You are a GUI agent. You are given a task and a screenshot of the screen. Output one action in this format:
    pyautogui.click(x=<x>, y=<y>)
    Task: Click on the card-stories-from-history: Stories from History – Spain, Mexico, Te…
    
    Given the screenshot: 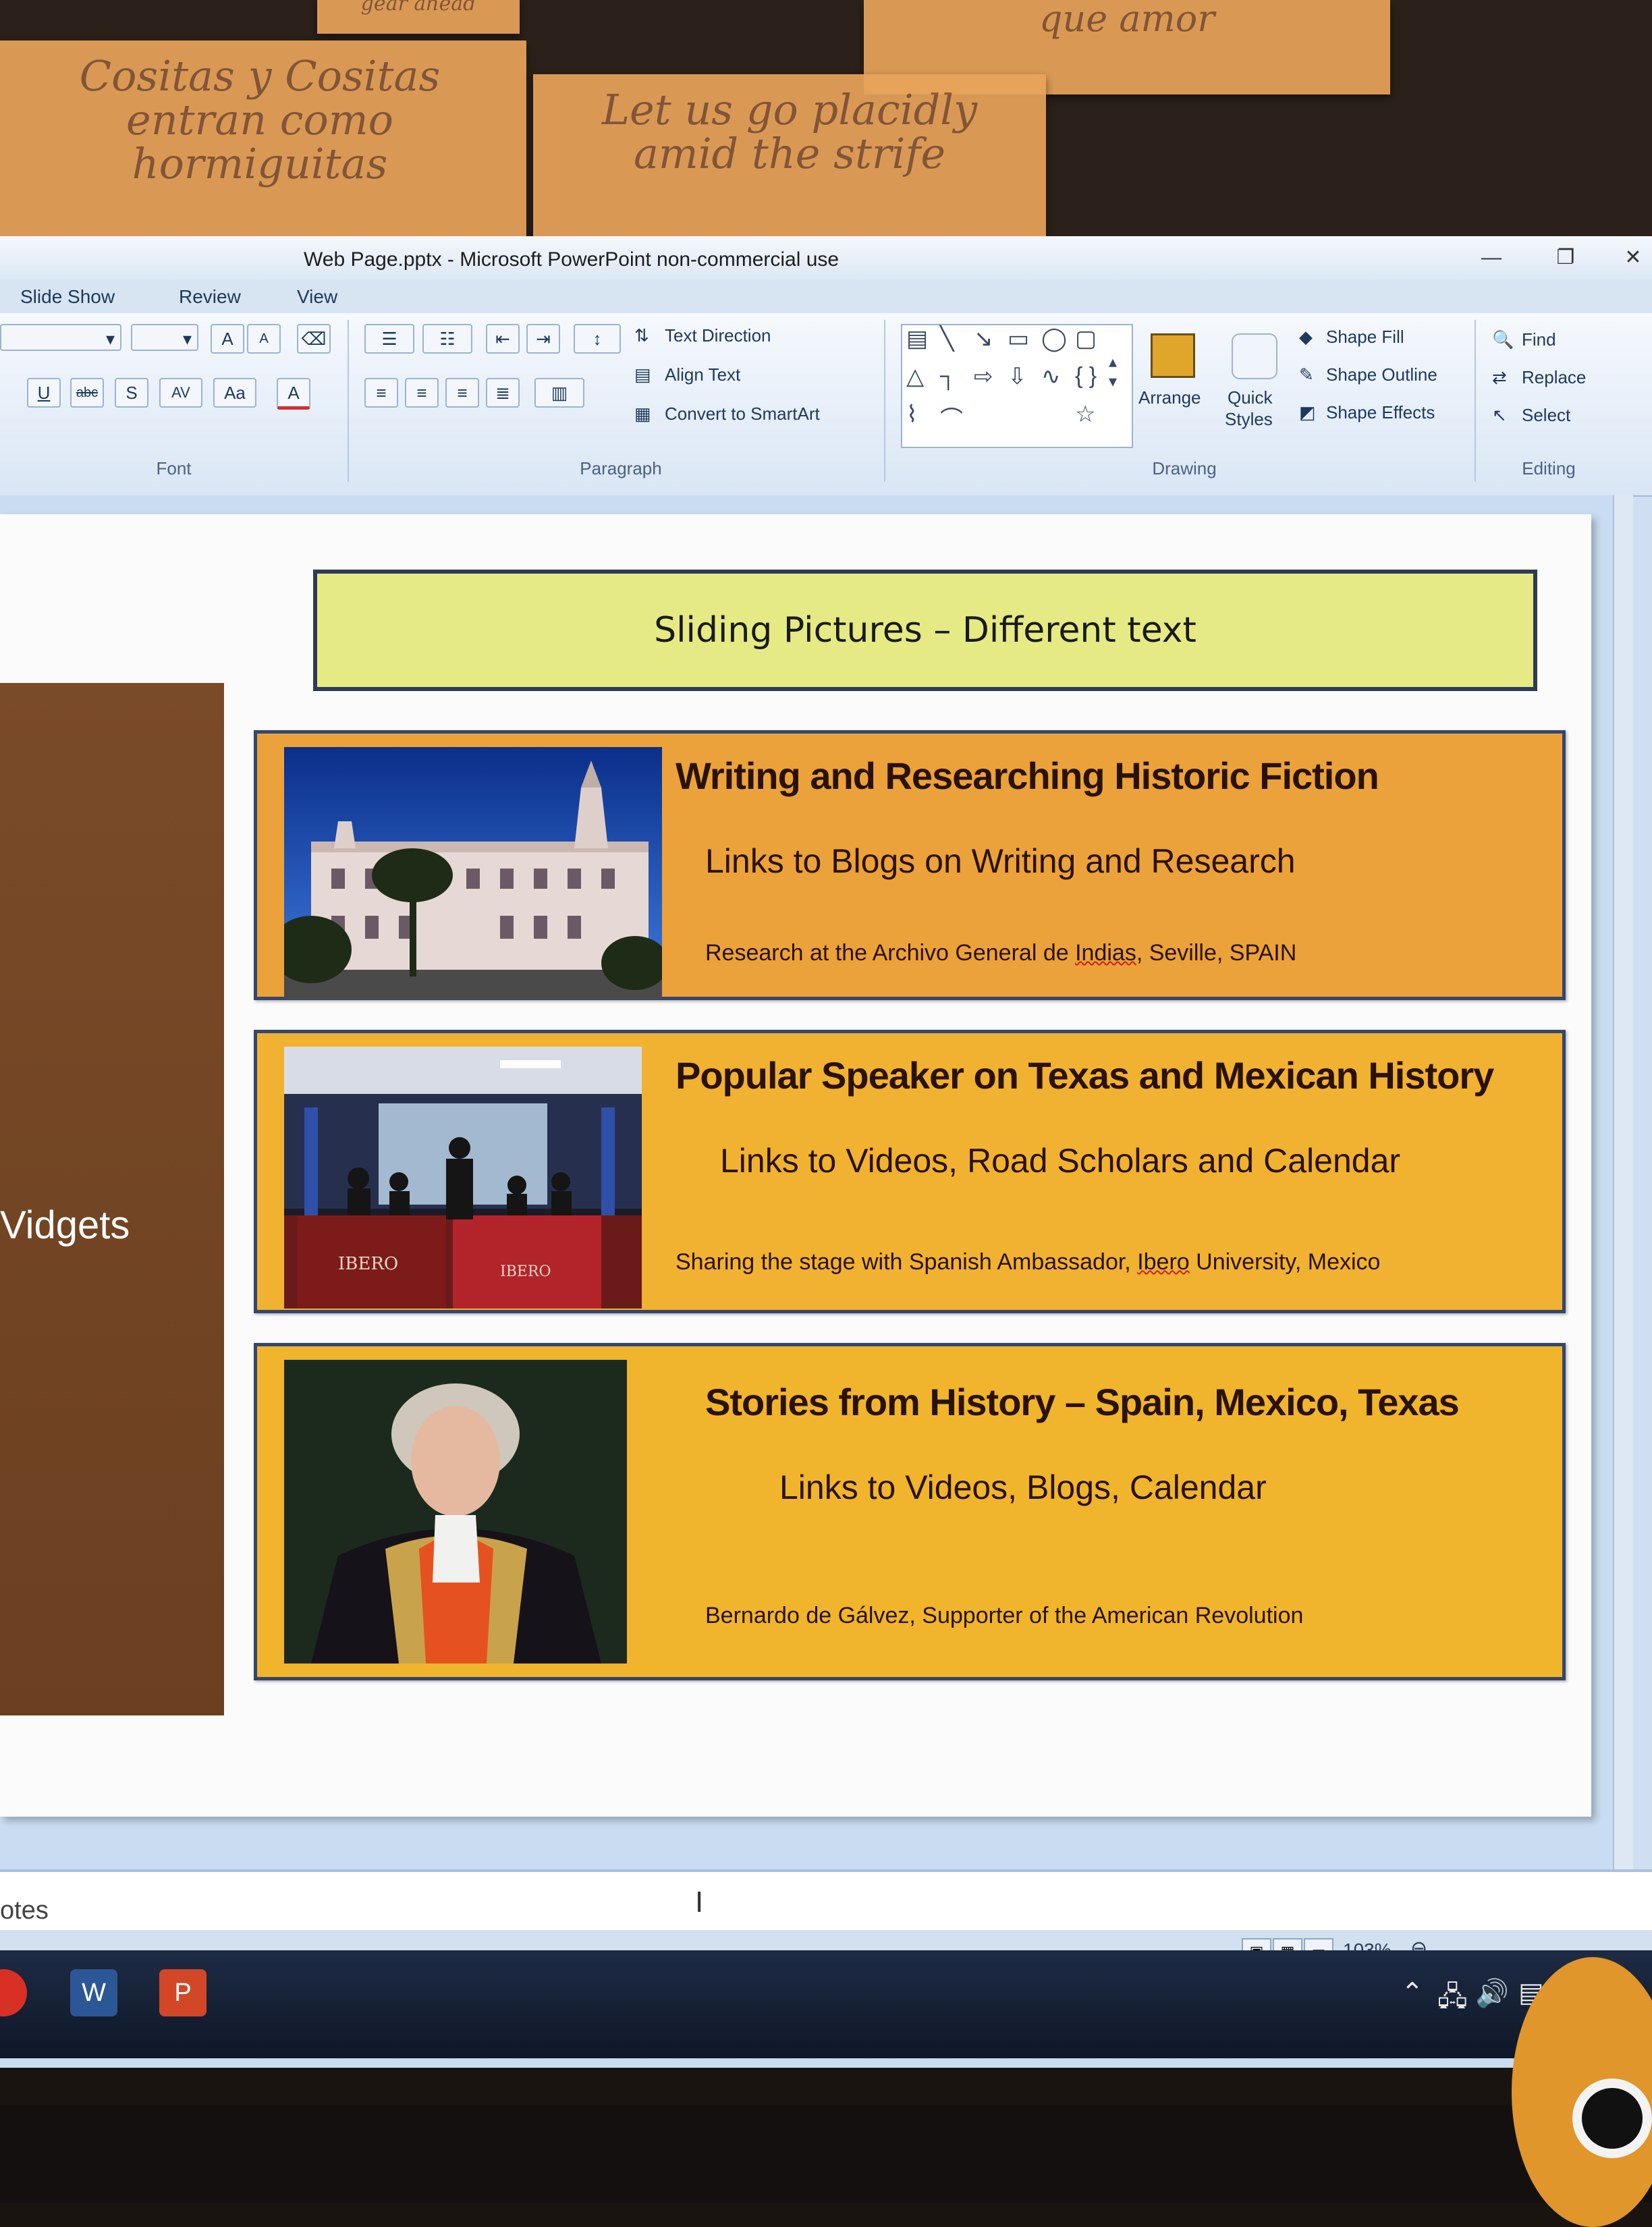 What is the action you would take?
    pyautogui.click(x=910, y=1511)
    